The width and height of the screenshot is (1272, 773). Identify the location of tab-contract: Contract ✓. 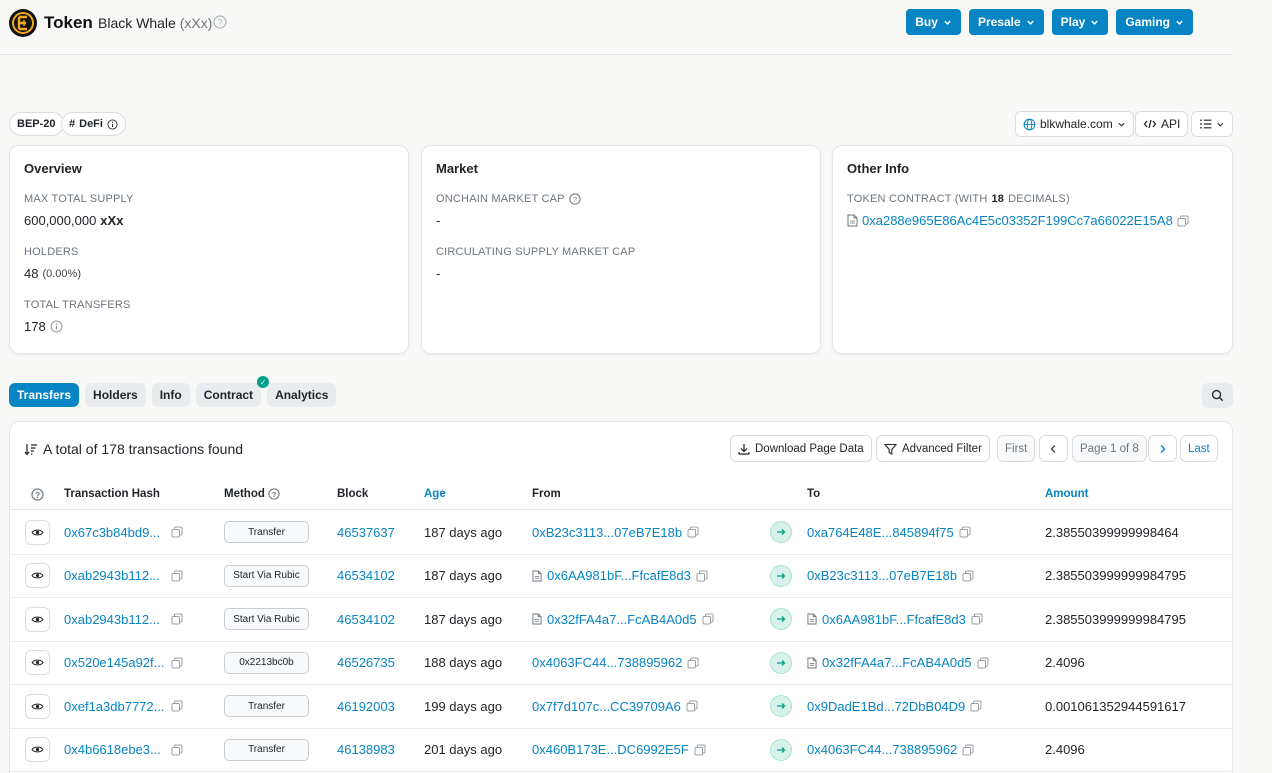
(232, 391).